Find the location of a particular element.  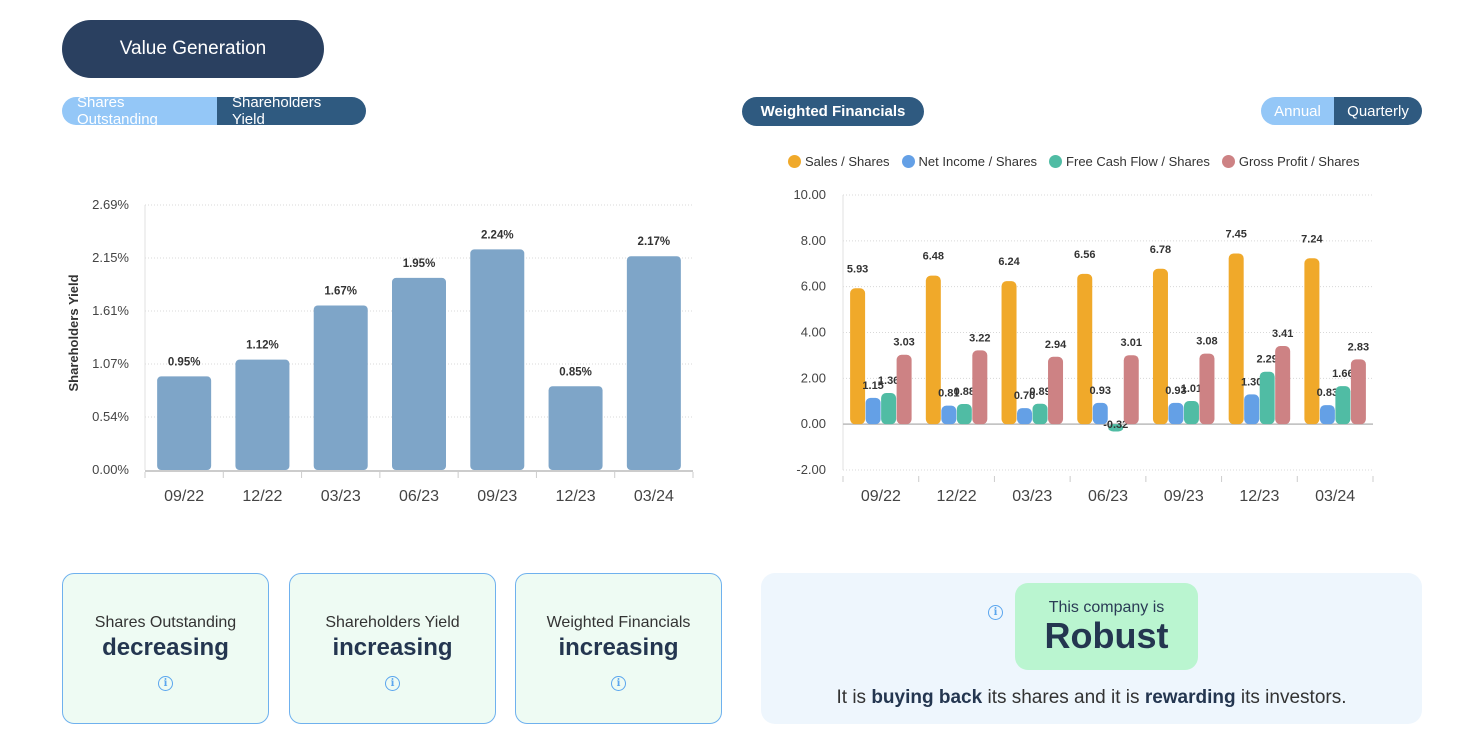

bar-value-label: 3.41 is located at coordinates (1282, 334).